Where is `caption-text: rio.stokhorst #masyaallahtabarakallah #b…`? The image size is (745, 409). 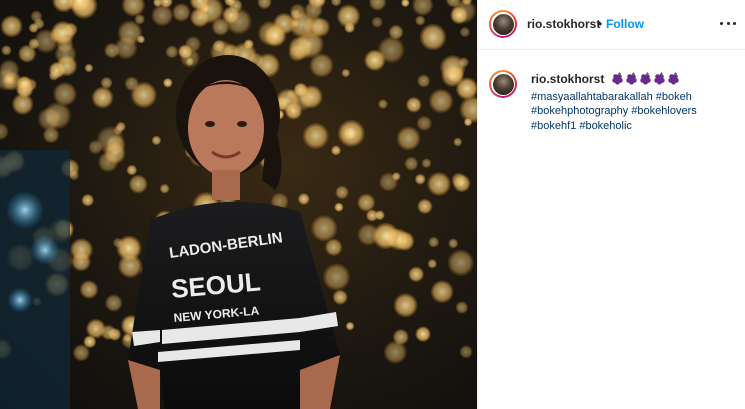 caption-text: rio.stokhorst #masyaallahtabarakallah #b… is located at coordinates (636, 102).